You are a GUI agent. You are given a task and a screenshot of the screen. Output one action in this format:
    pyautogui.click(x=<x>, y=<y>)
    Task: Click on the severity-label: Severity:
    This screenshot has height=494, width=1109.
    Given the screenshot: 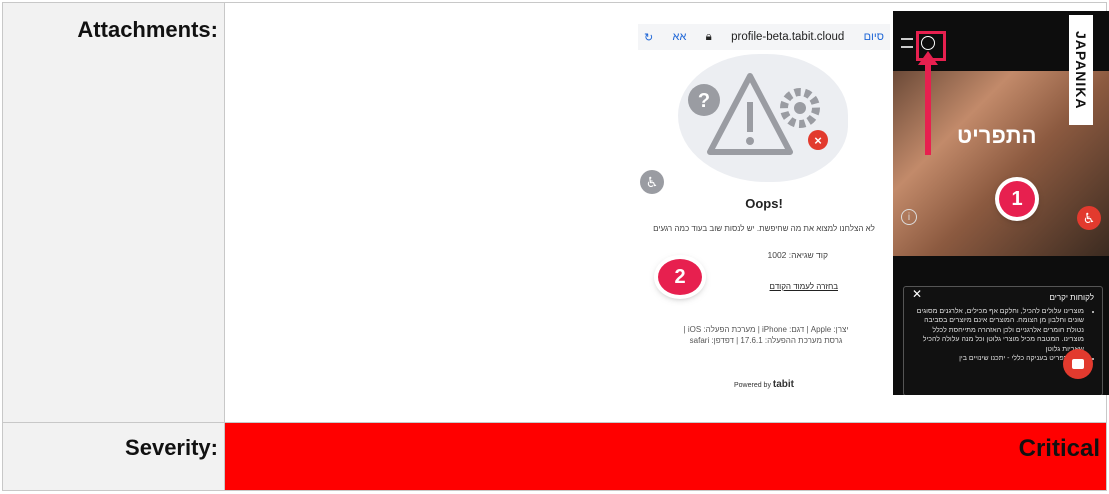 What is the action you would take?
    pyautogui.click(x=171, y=447)
    